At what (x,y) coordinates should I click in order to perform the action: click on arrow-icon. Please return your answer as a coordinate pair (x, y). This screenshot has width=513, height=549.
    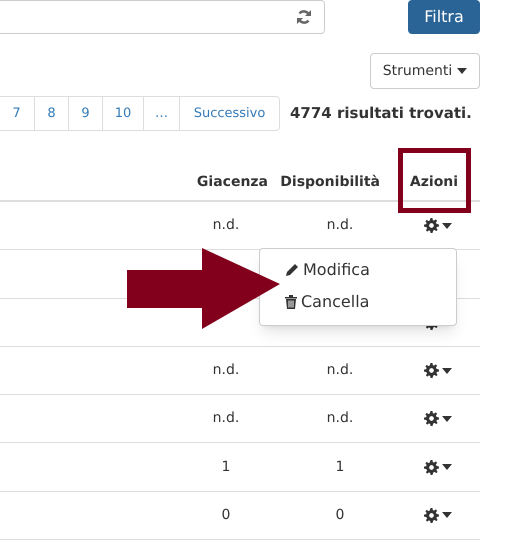
    Looking at the image, I should click on (203, 288).